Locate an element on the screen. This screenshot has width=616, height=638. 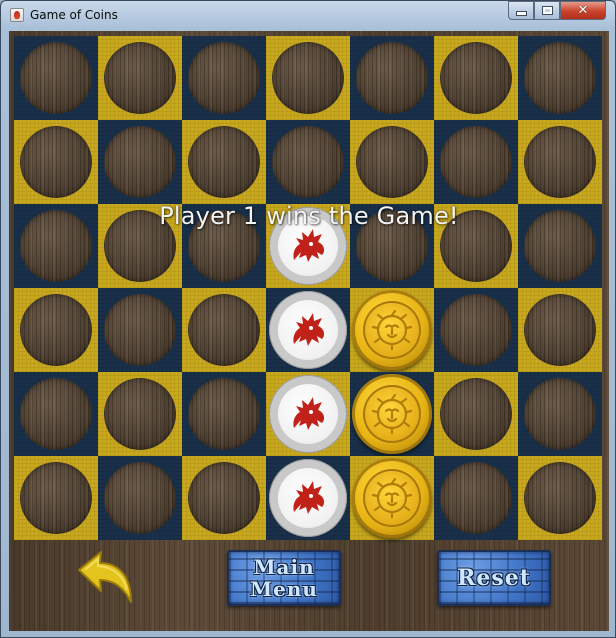
close-icon: ✕ is located at coordinates (583, 10).